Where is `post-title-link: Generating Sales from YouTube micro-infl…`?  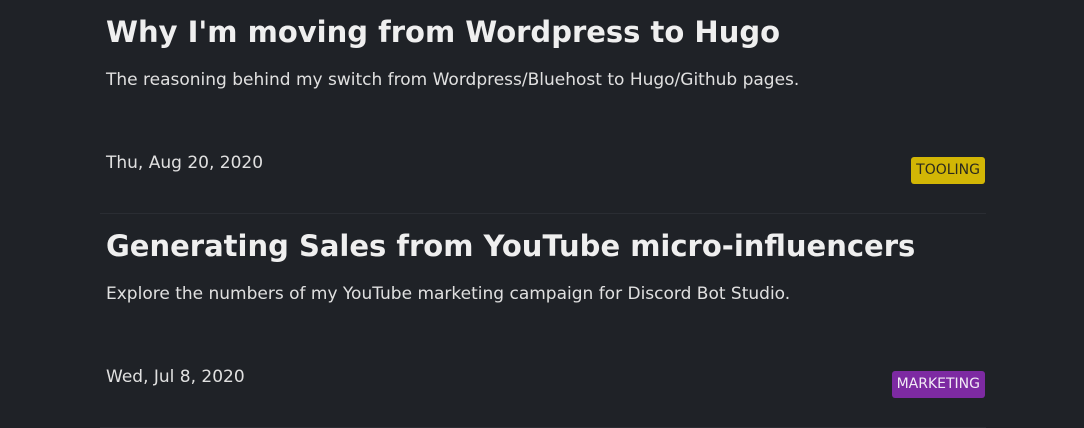 post-title-link: Generating Sales from YouTube micro-infl… is located at coordinates (510, 246).